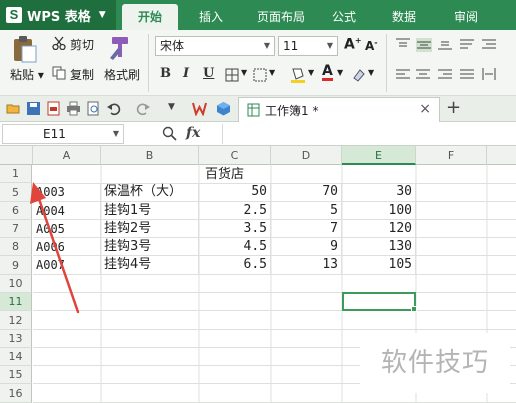 The image size is (516, 403). Describe the element at coordinates (150, 265) in the screenshot. I see `cell-name: 挂钩4号` at that location.